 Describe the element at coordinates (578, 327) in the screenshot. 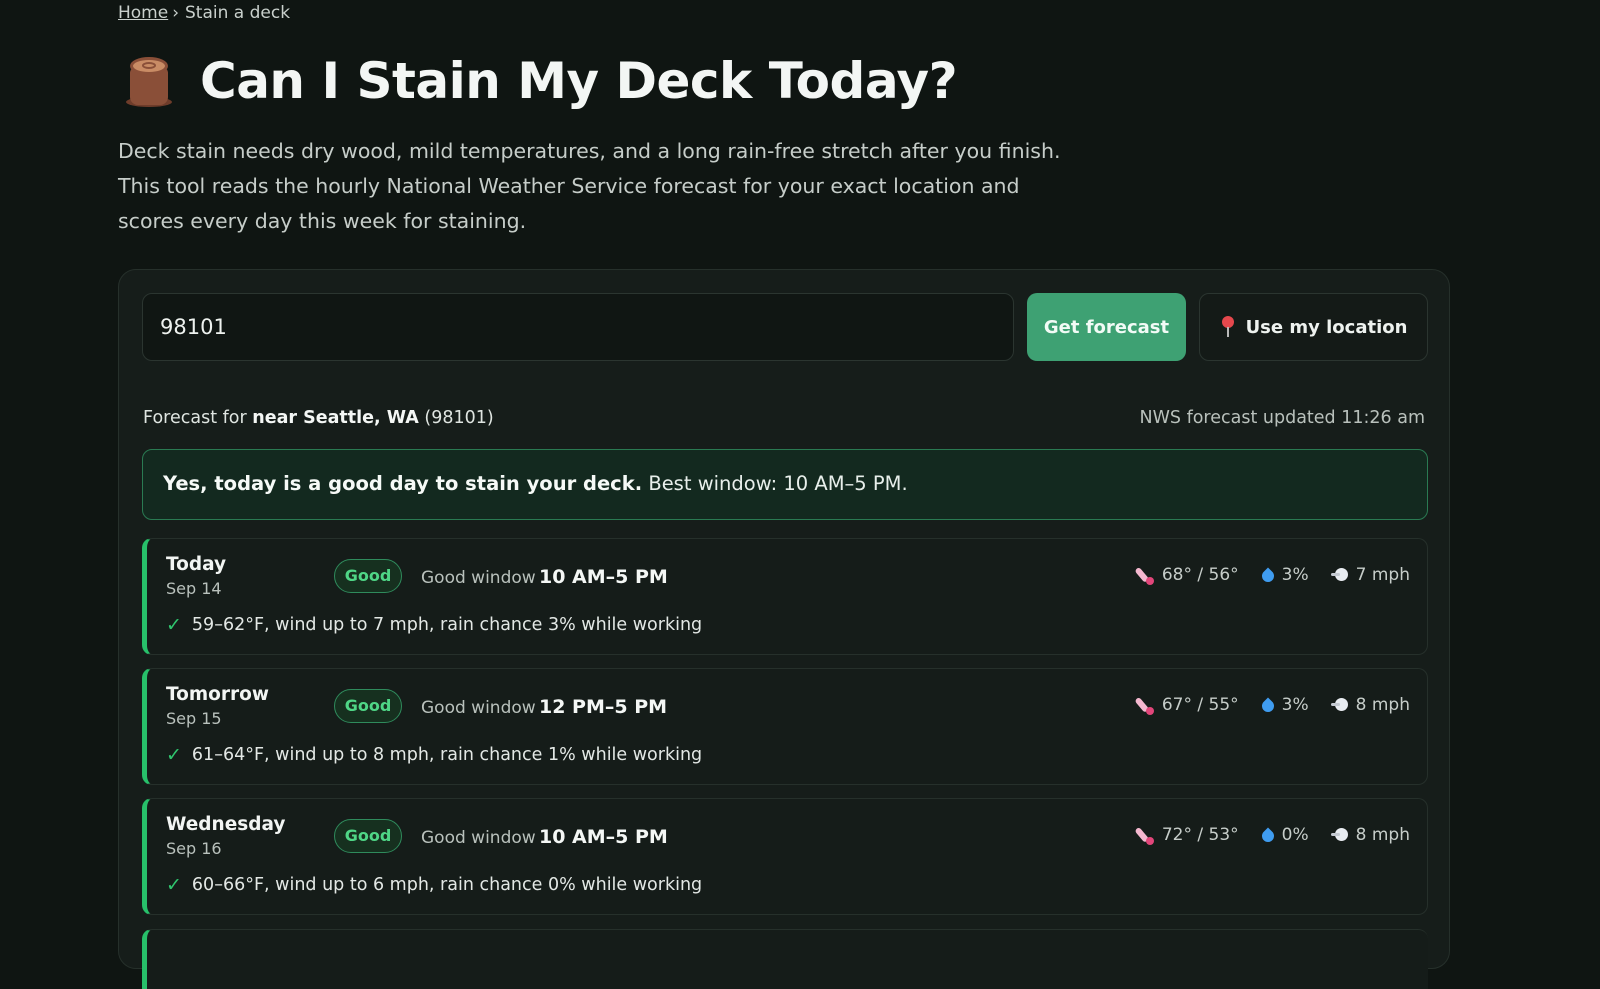

I see `zip-input` at that location.